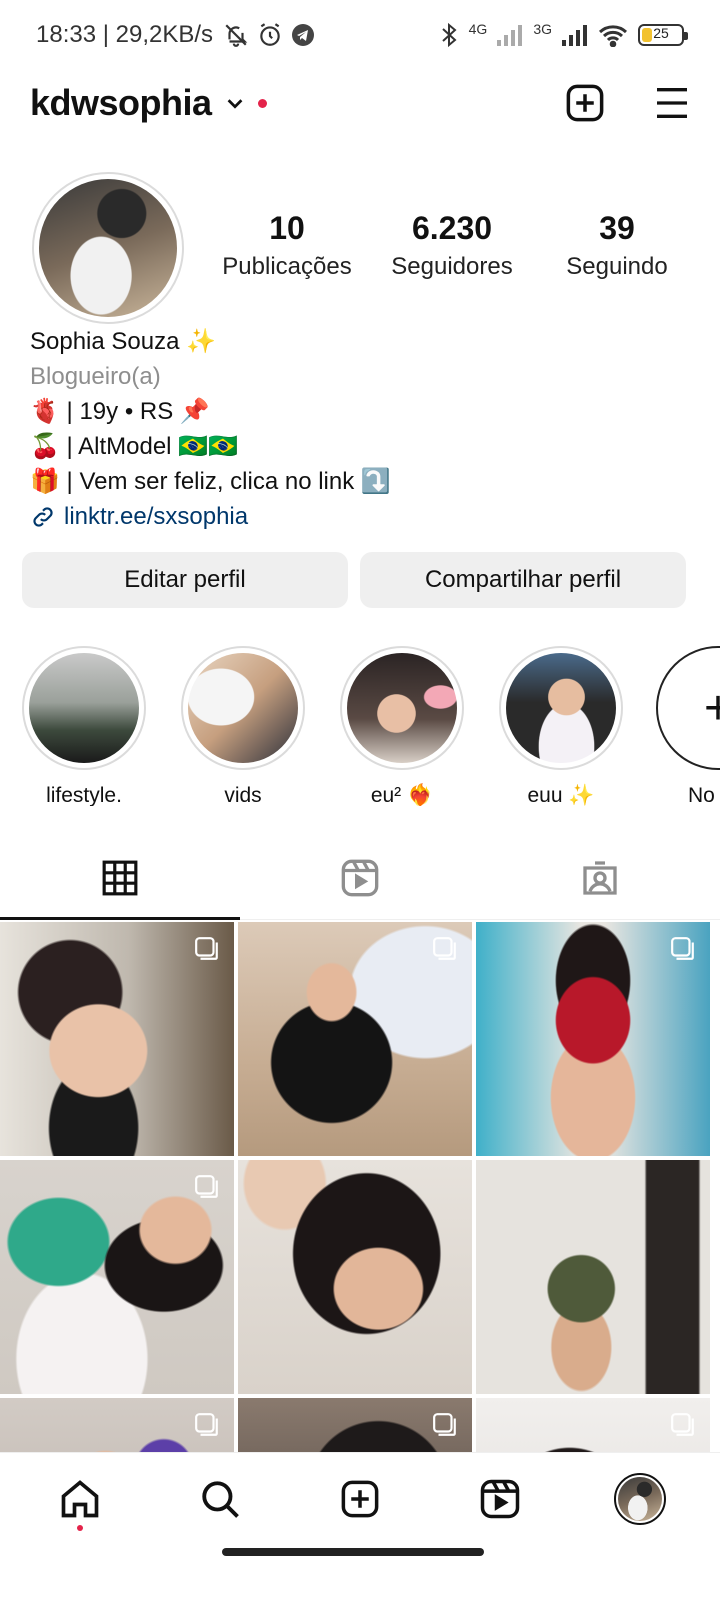 The height and width of the screenshot is (1600, 720). I want to click on bio-line: 🫀 | 19y • RS 📌, so click(120, 411).